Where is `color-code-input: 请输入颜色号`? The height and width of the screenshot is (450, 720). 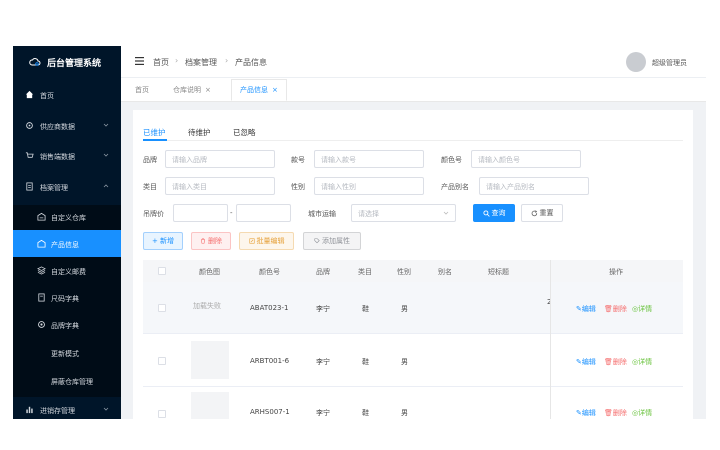
color-code-input: 请输入颜色号 is located at coordinates (526, 159).